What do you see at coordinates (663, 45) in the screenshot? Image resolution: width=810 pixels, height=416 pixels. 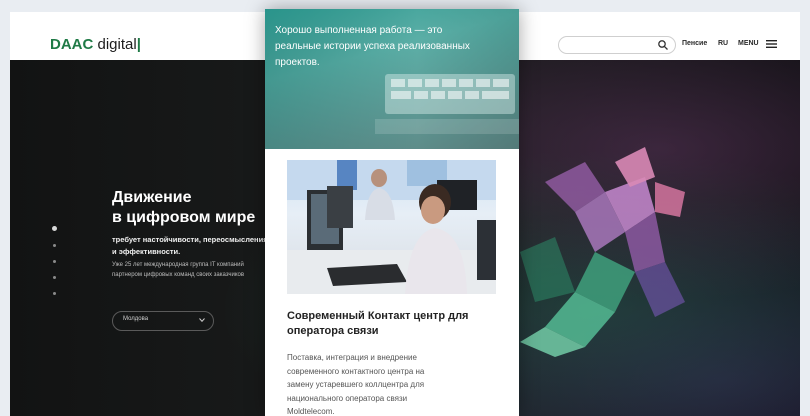 I see `search-icon` at bounding box center [663, 45].